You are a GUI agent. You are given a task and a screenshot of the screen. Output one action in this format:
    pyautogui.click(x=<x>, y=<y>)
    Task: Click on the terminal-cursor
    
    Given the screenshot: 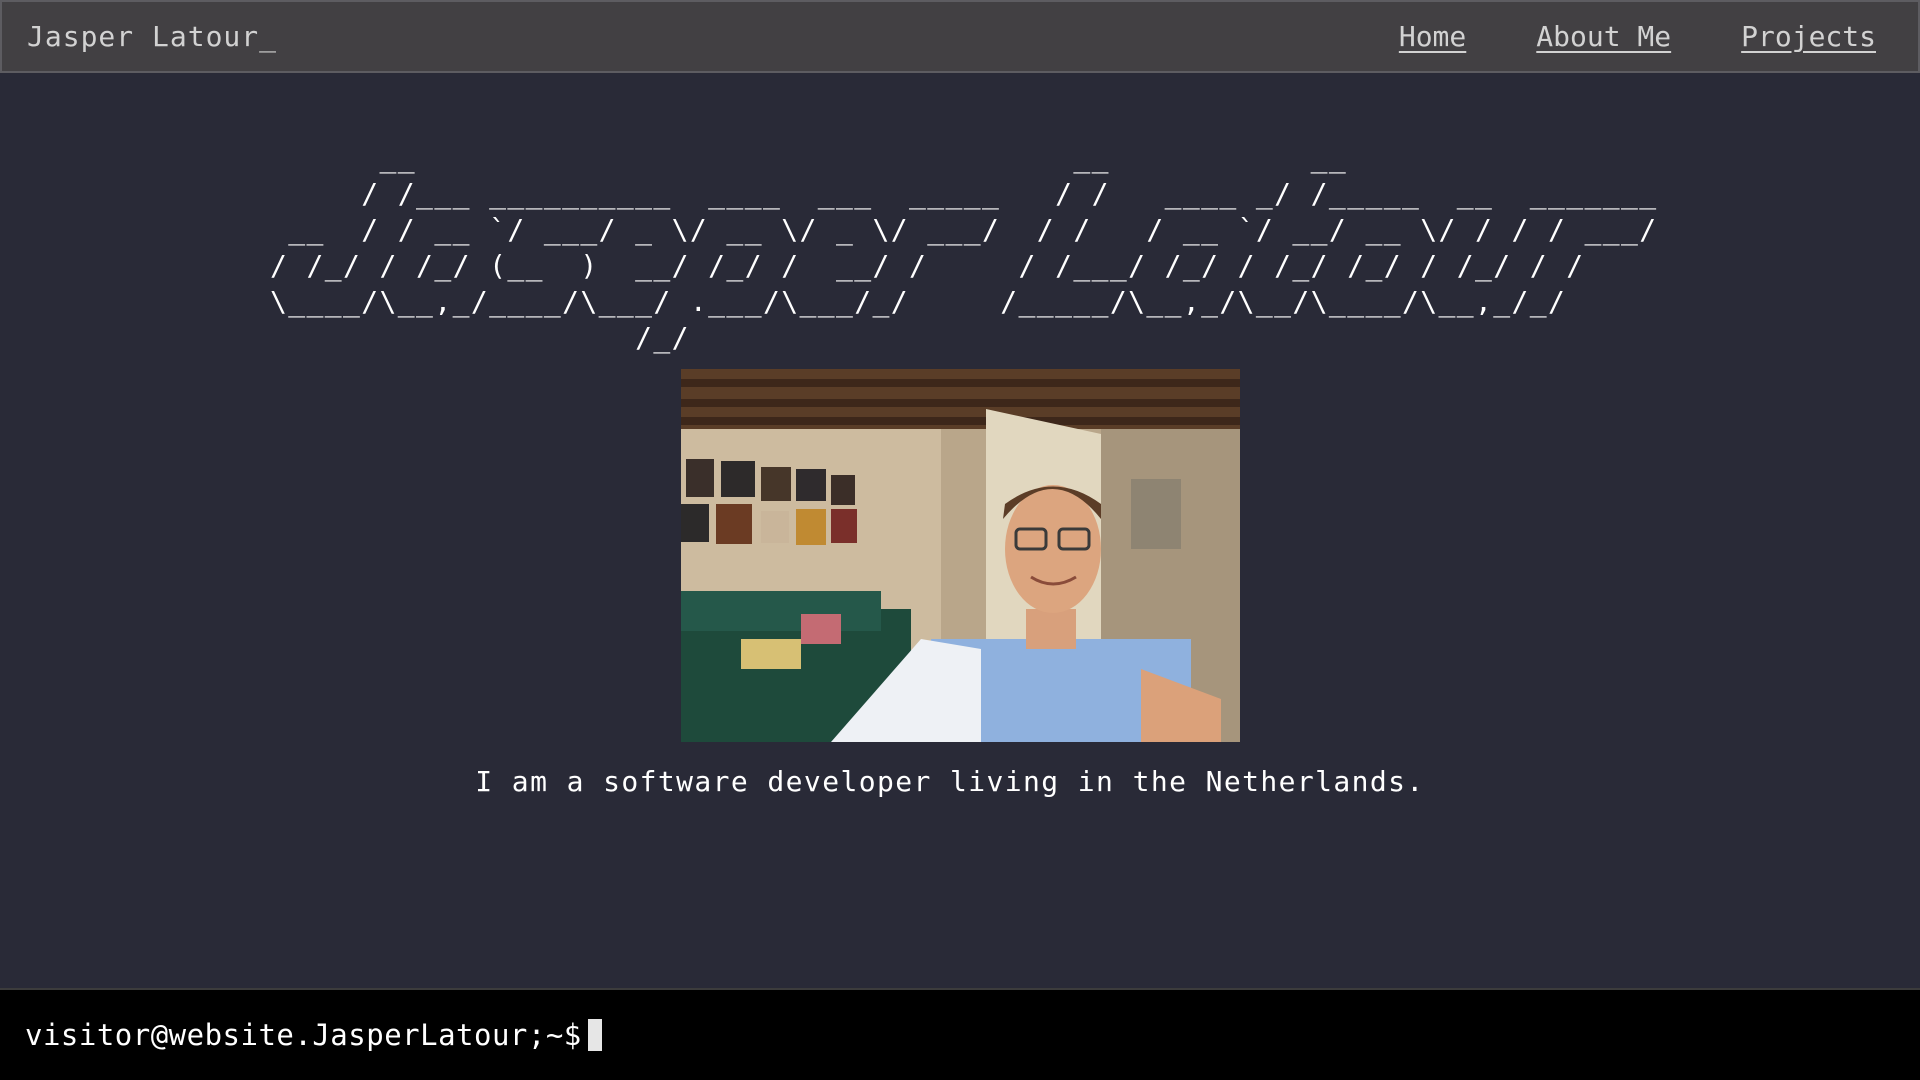 What is the action you would take?
    pyautogui.click(x=594, y=1035)
    